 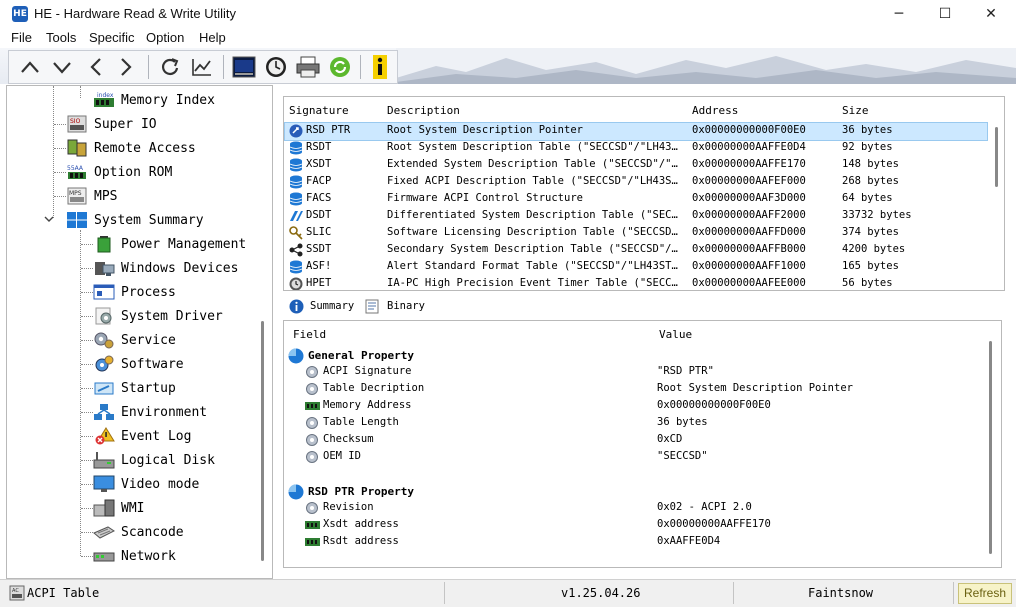 What do you see at coordinates (49, 220) in the screenshot?
I see `expand-chevron-icon` at bounding box center [49, 220].